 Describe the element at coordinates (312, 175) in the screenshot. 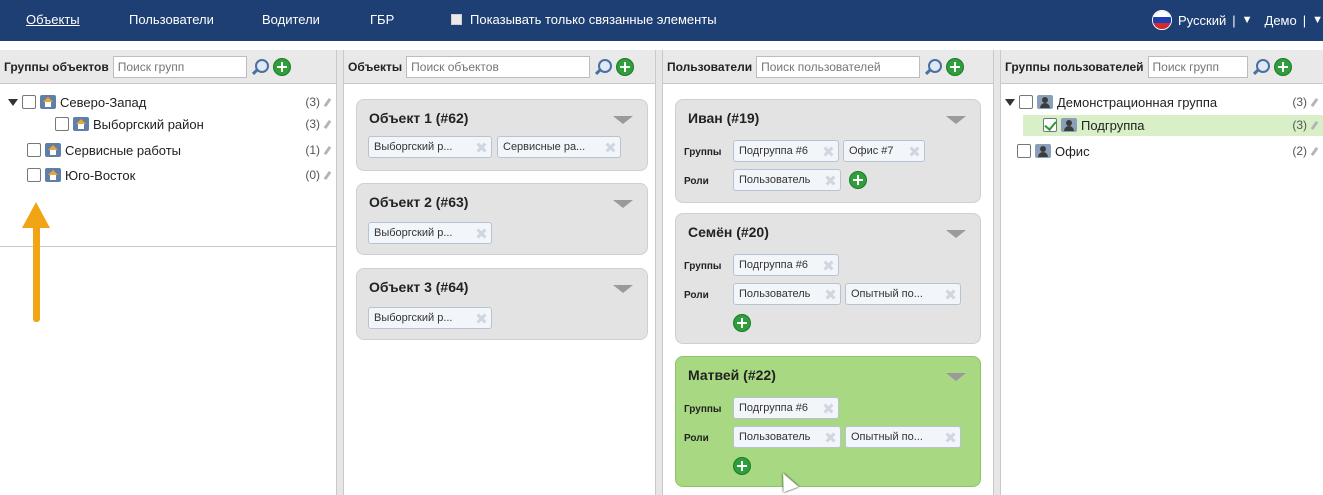

I see `count-value: (0)` at that location.